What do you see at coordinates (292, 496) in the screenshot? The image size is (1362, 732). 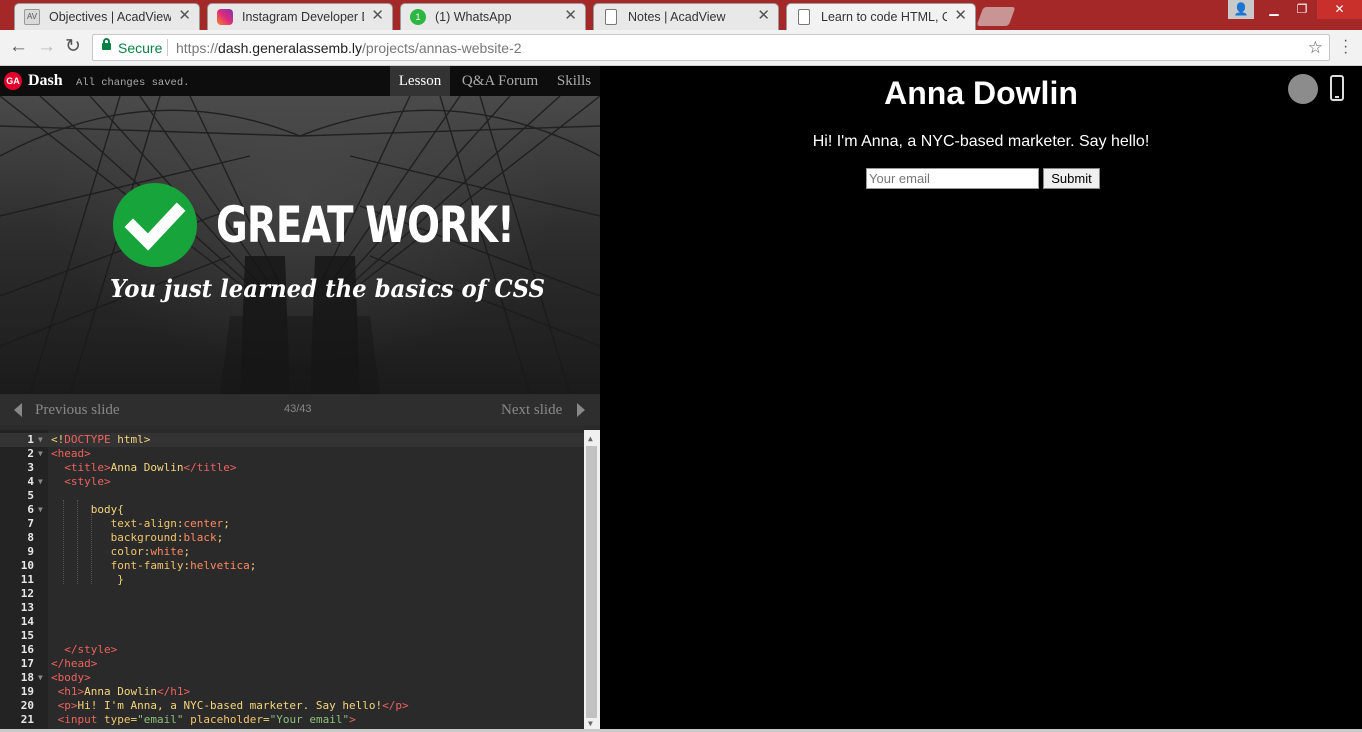 I see `code-line: 5` at bounding box center [292, 496].